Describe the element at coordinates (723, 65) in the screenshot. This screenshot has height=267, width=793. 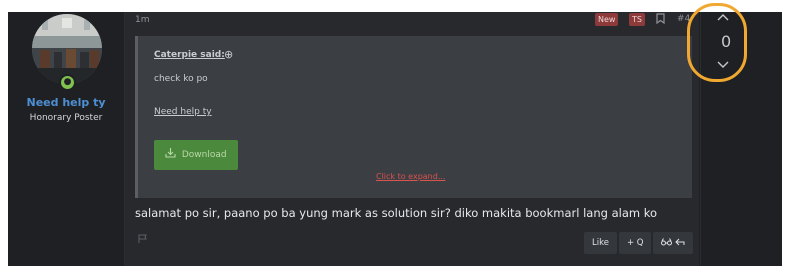
I see `chevron-down-icon` at that location.